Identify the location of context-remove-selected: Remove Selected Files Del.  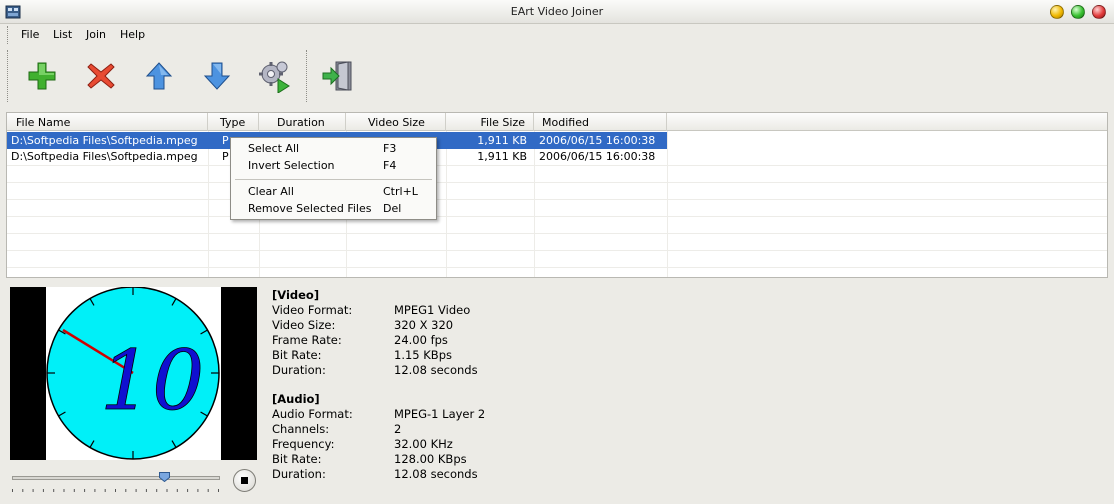
(333, 208).